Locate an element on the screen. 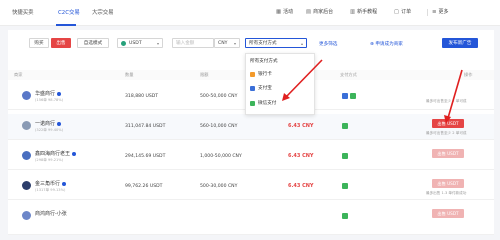 This screenshot has height=240, width=500. become-merchant-link: ⊕ 申请成为商家 is located at coordinates (386, 44).